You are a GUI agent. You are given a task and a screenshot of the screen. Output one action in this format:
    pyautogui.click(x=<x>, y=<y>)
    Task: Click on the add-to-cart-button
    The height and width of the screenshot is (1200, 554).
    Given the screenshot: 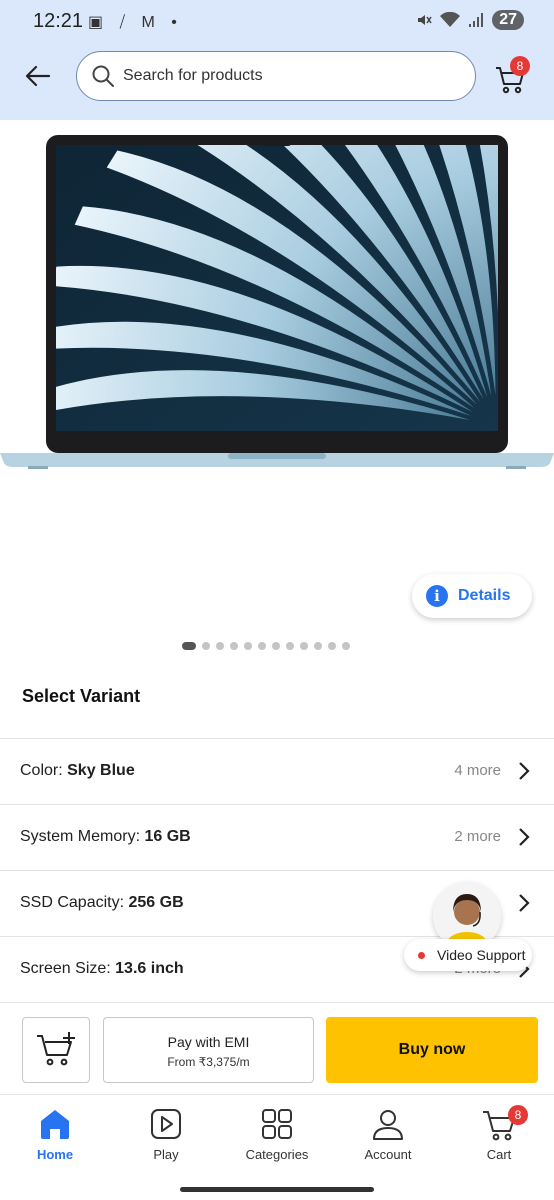 What is the action you would take?
    pyautogui.click(x=56, y=1050)
    